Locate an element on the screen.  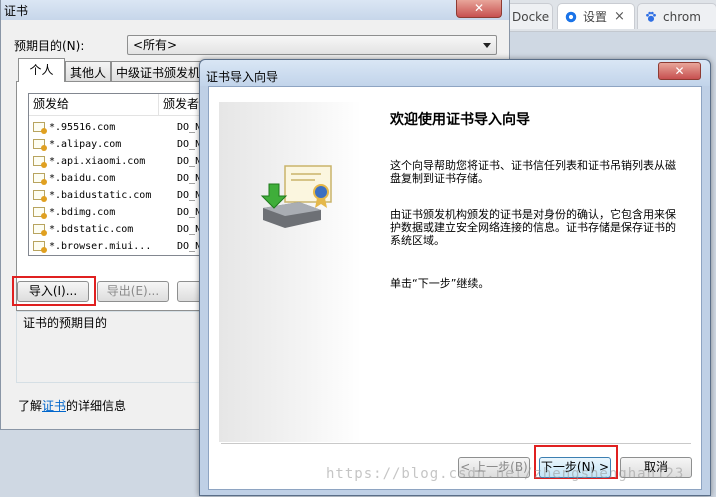
purpose-dropdown: <所有> is located at coordinates (312, 45).